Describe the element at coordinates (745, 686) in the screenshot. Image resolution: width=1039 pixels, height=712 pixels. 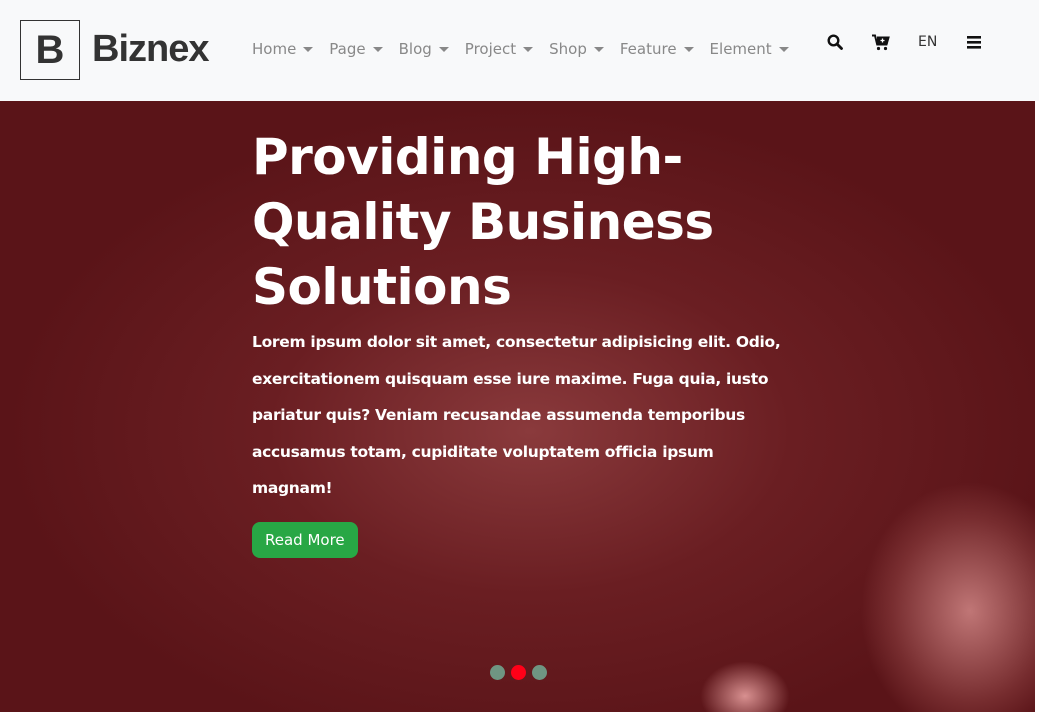
I see `background-image-spotlight` at that location.